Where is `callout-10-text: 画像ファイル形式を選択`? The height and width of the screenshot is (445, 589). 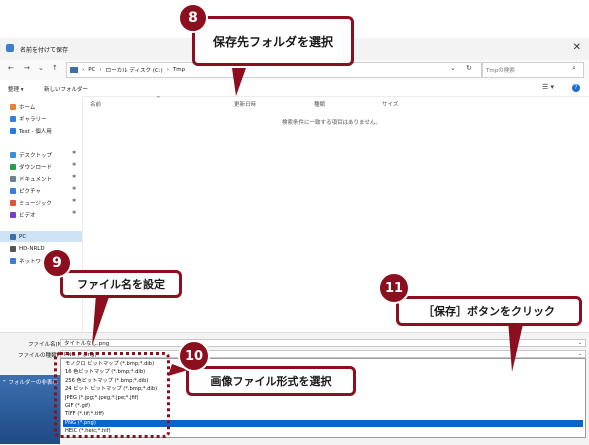
callout-10-text: 画像ファイル形式を選択 is located at coordinates (271, 381).